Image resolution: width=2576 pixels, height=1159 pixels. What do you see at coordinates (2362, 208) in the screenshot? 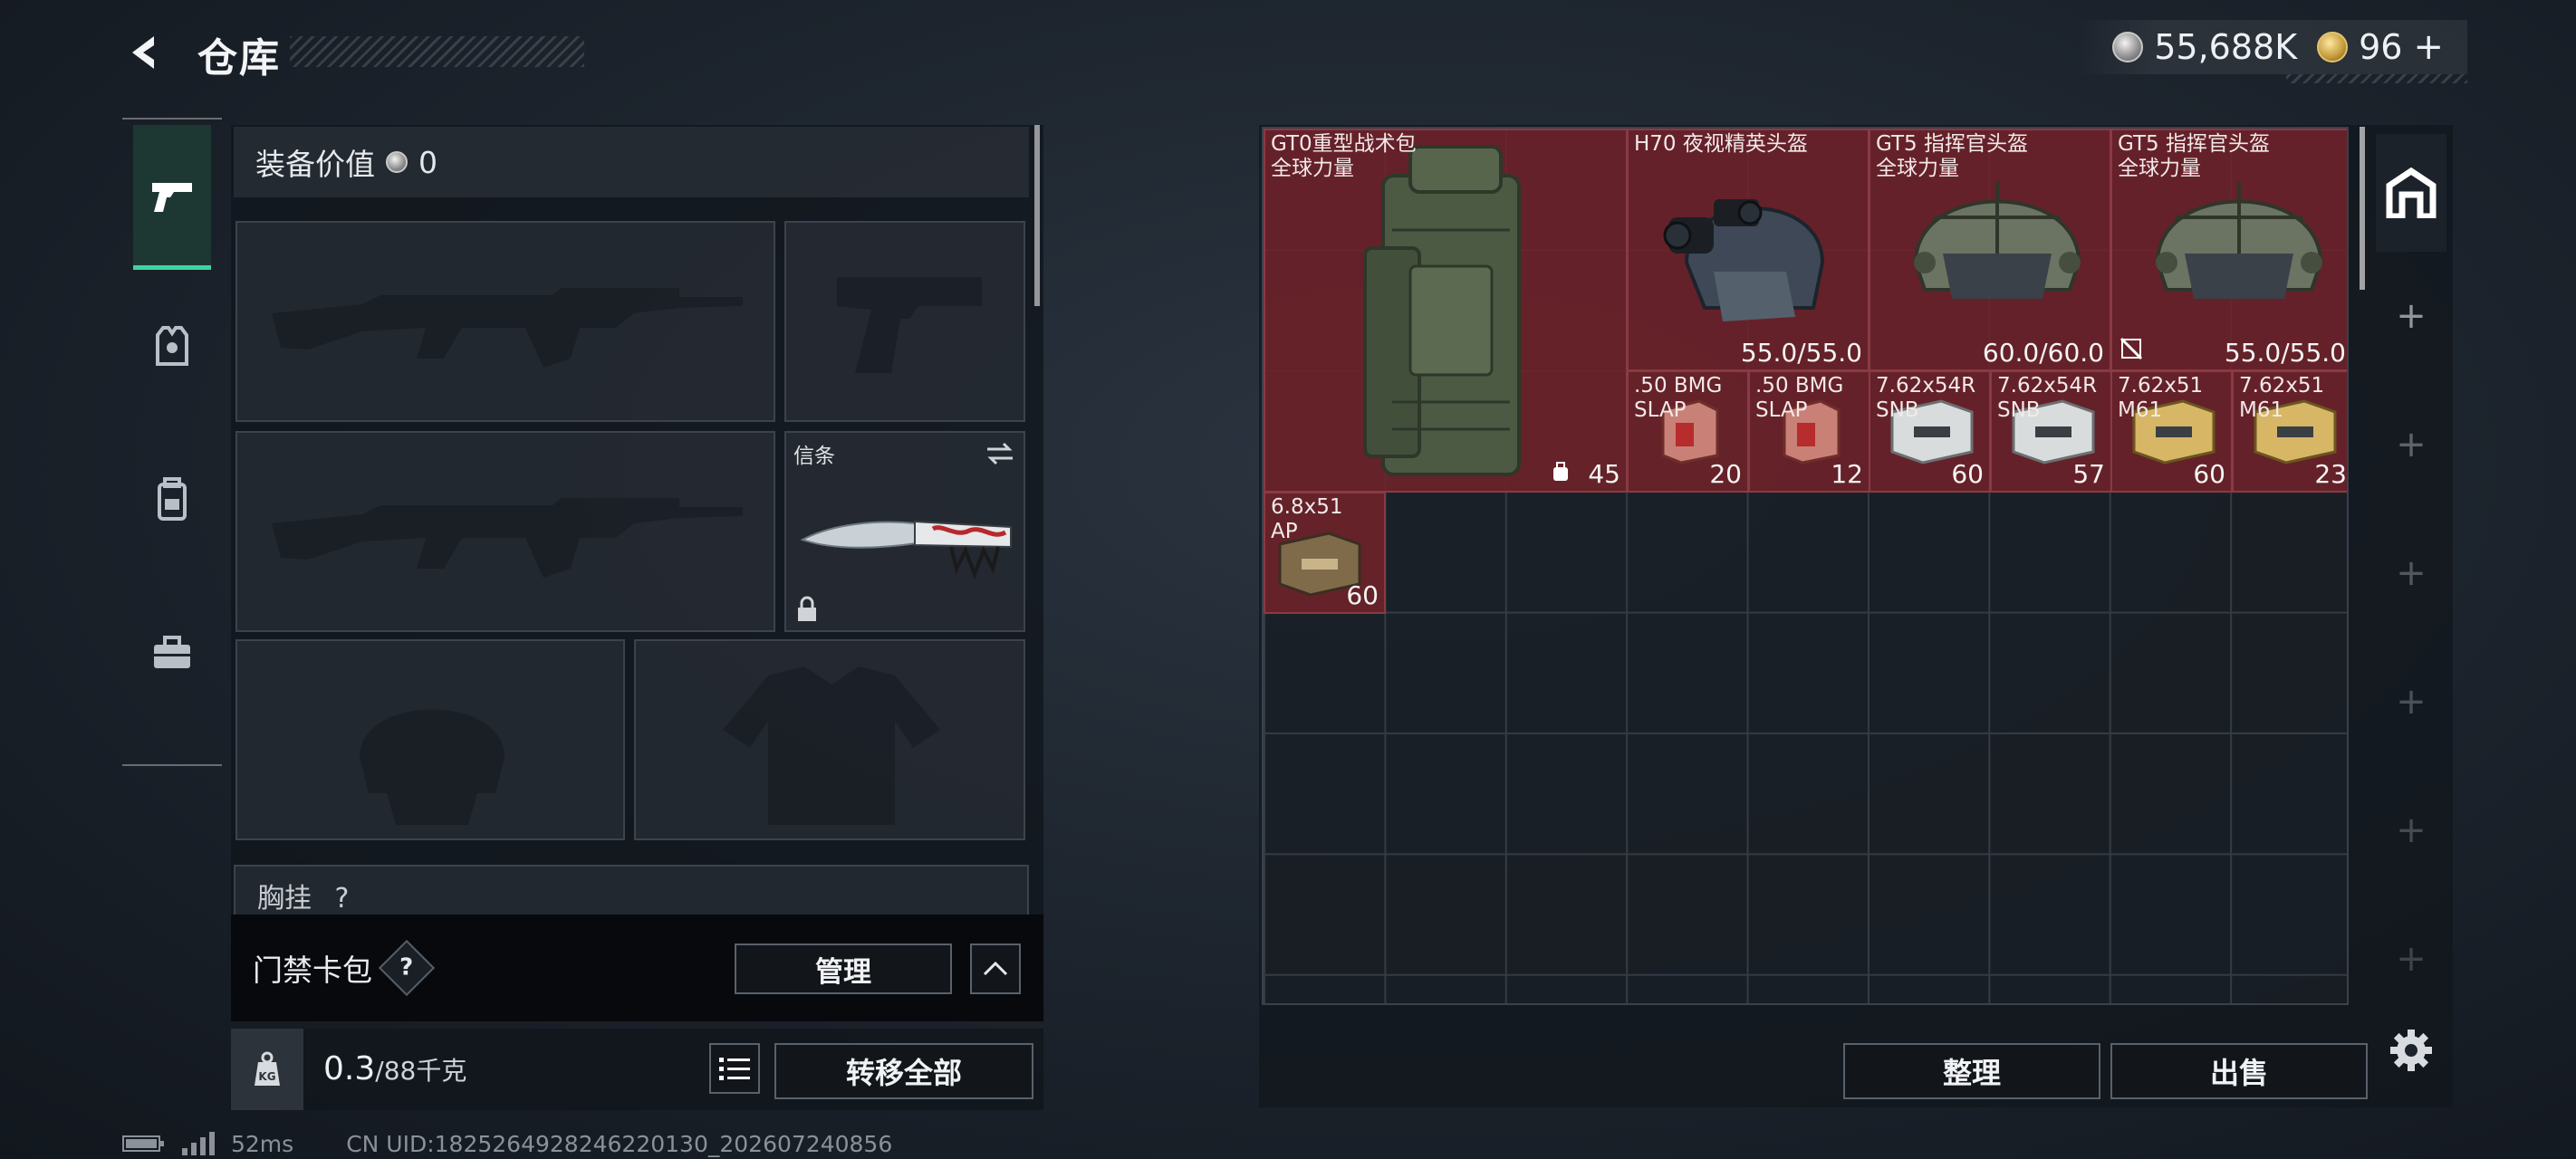
I see `stash-scrollbar` at bounding box center [2362, 208].